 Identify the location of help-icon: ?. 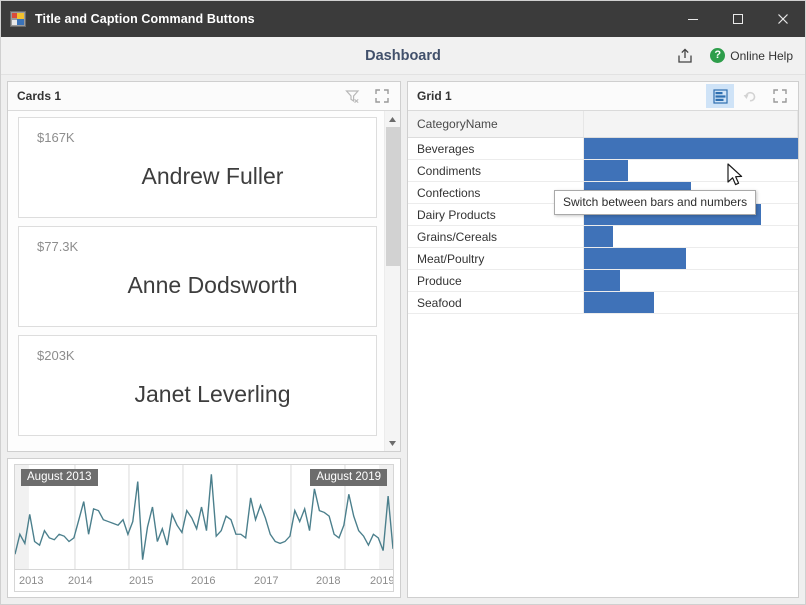
(718, 55).